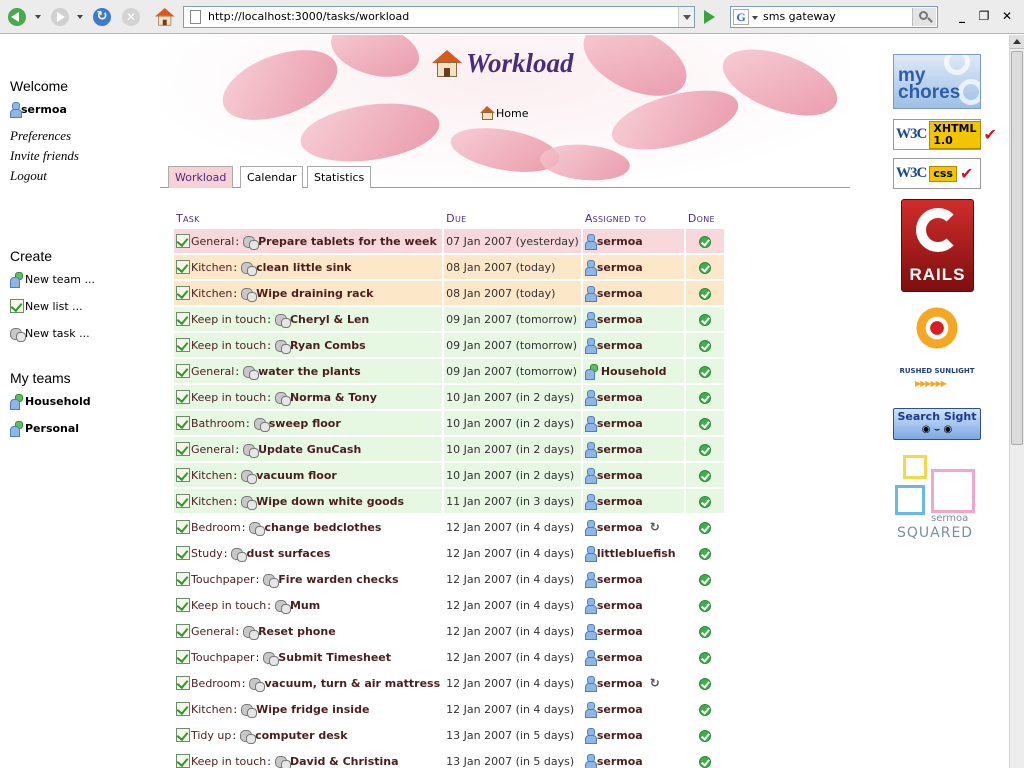 Image resolution: width=1024 pixels, height=768 pixels. I want to click on task-link: Wipe down white goods, so click(330, 501).